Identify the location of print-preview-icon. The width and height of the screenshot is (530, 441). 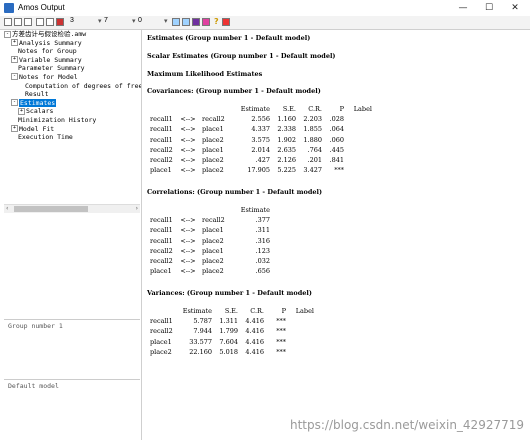
(8, 22).